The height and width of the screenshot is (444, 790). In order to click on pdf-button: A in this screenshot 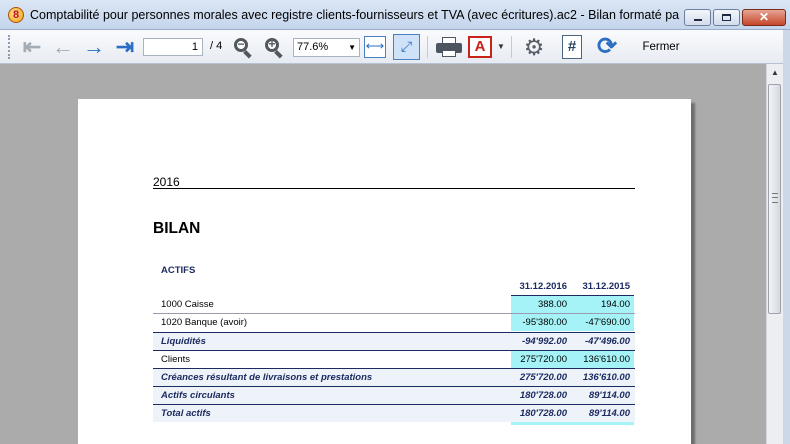, I will do `click(480, 47)`.